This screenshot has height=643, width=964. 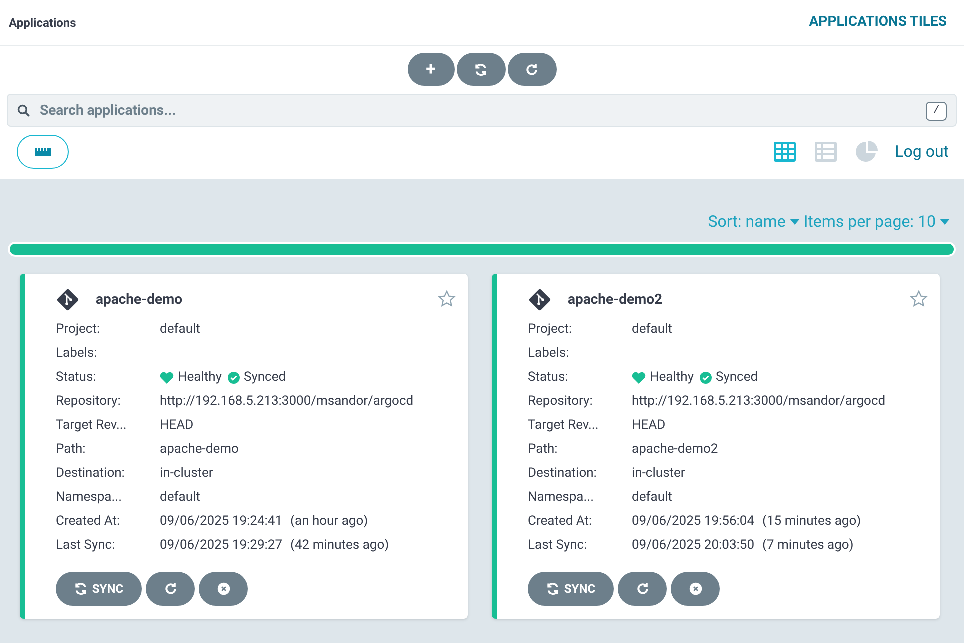 What do you see at coordinates (431, 69) in the screenshot?
I see `new-app-button: +` at bounding box center [431, 69].